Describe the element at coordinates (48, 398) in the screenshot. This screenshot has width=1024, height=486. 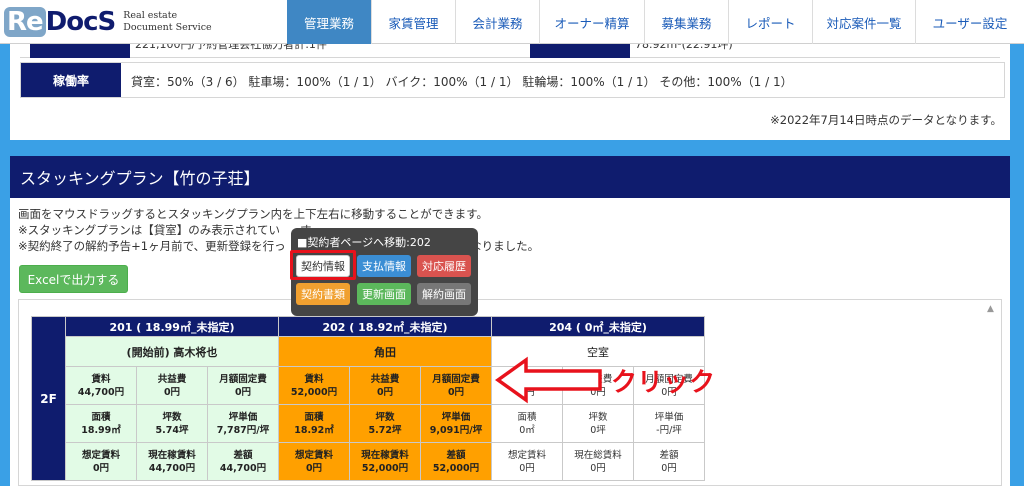
I see `floor-label: 2F` at that location.